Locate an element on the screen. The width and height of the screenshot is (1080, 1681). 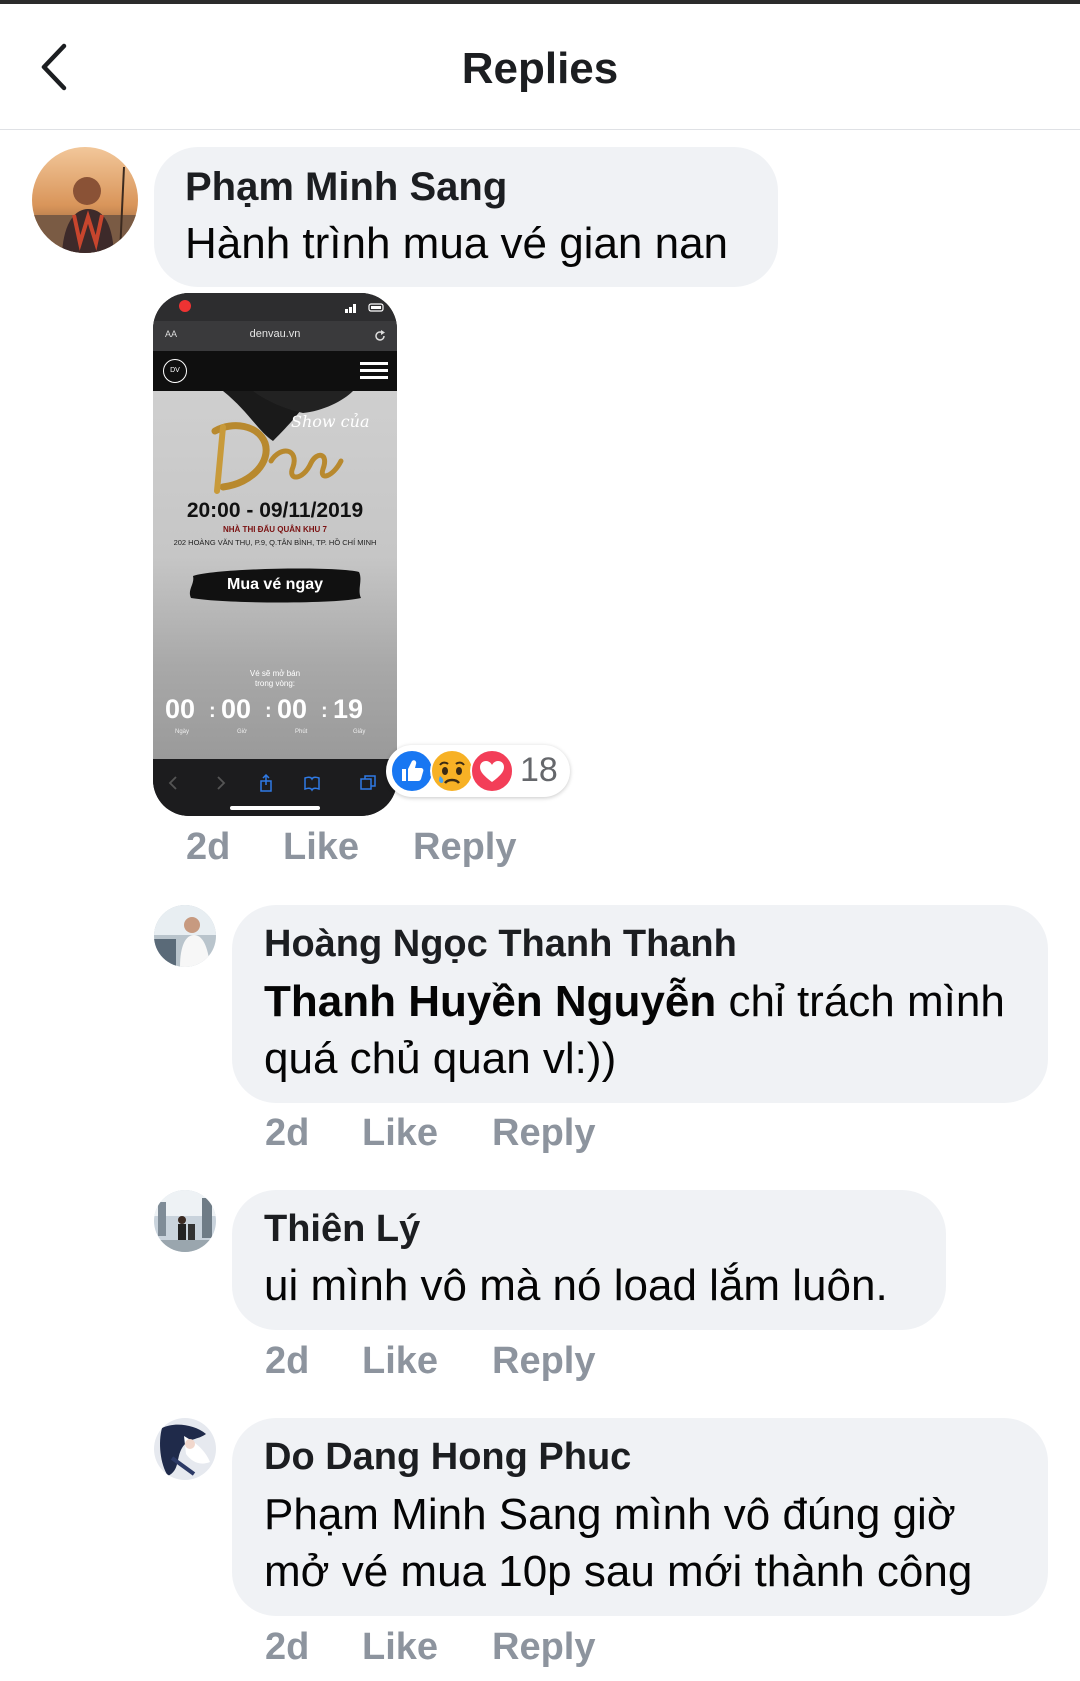
sale-note-line: Vé sẽ mở bán is located at coordinates (275, 673).